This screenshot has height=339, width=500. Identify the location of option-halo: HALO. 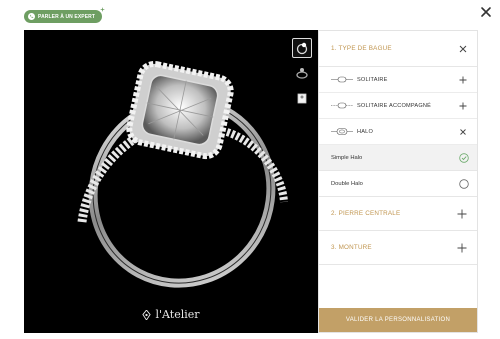
(398, 132).